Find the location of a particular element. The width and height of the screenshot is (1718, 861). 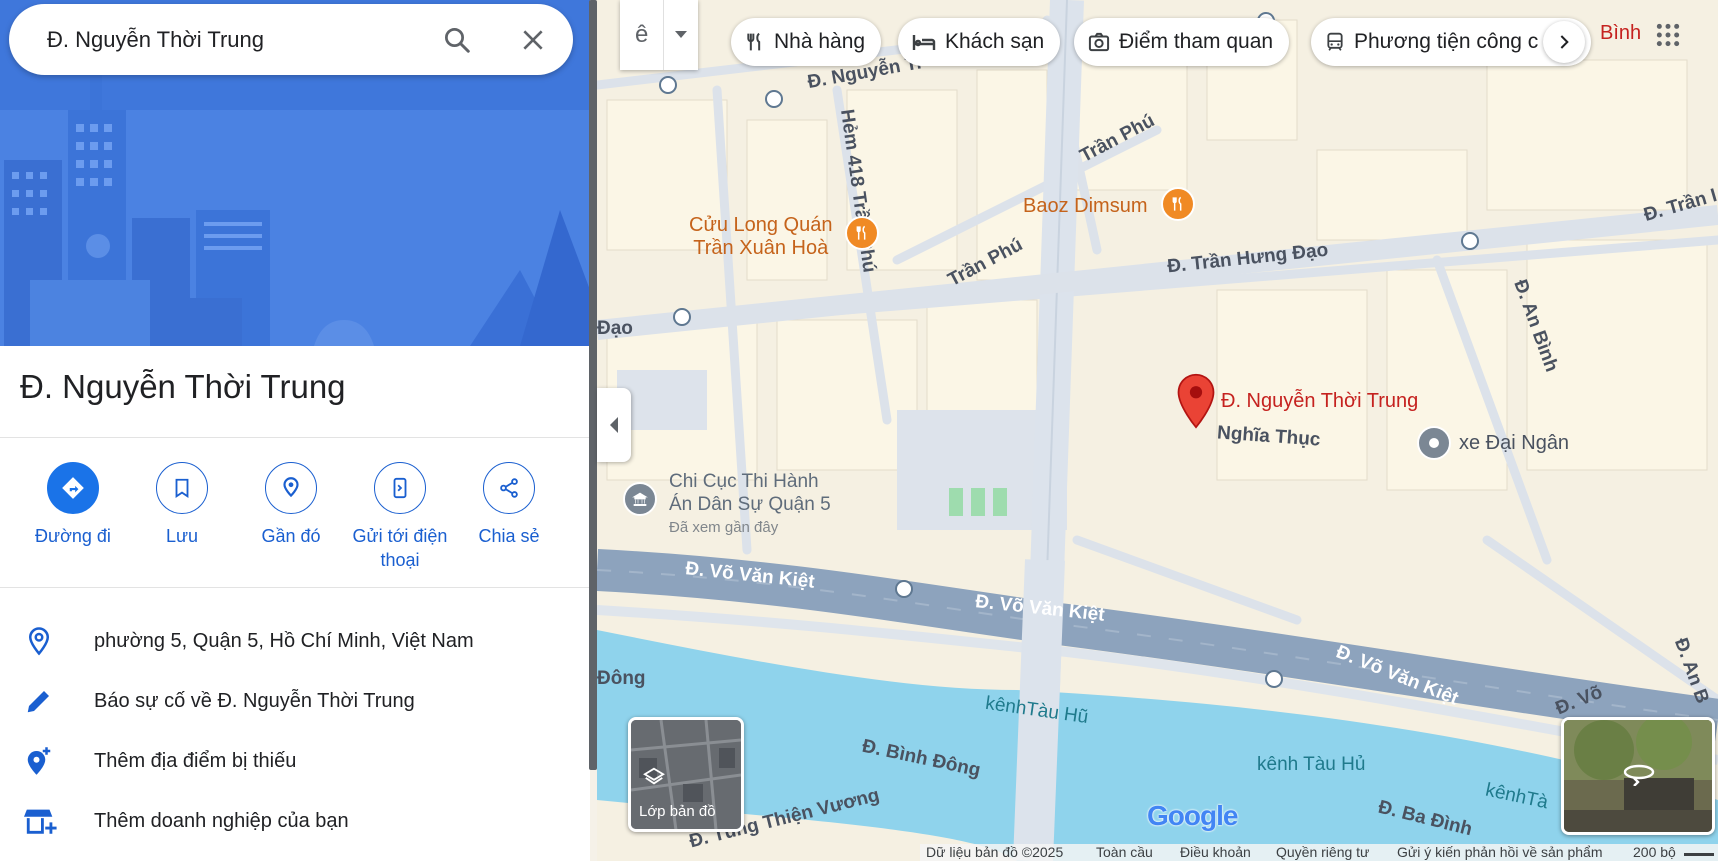

add-location-icon is located at coordinates (40, 762).